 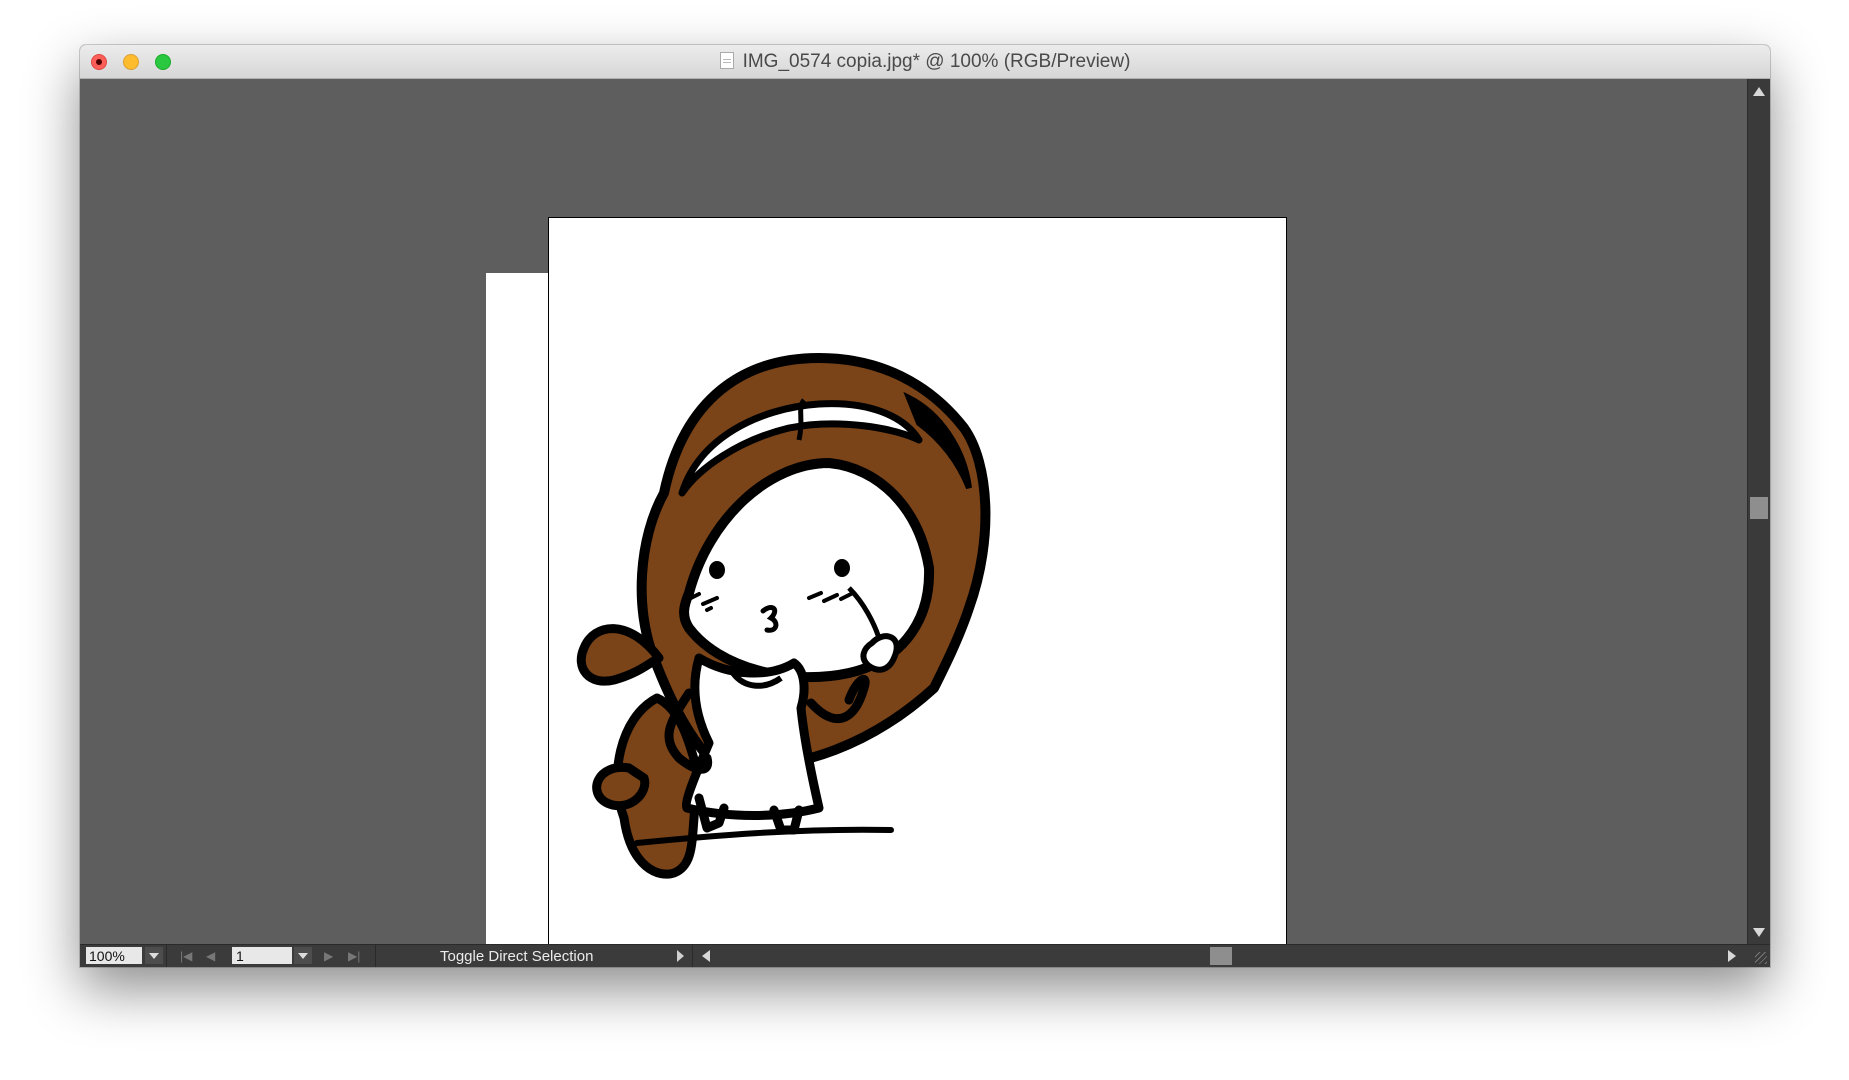 What do you see at coordinates (210, 956) in the screenshot?
I see `prev-page-icon: ◀` at bounding box center [210, 956].